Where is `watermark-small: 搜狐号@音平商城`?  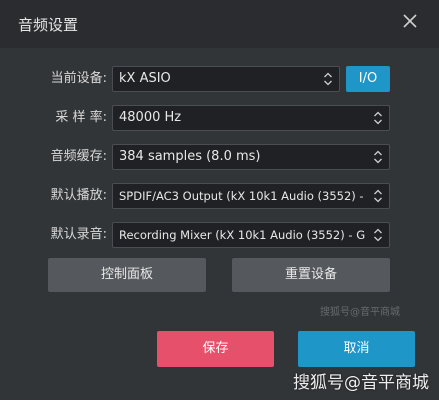
watermark-small: 搜狐号@音平商城 is located at coordinates (360, 312).